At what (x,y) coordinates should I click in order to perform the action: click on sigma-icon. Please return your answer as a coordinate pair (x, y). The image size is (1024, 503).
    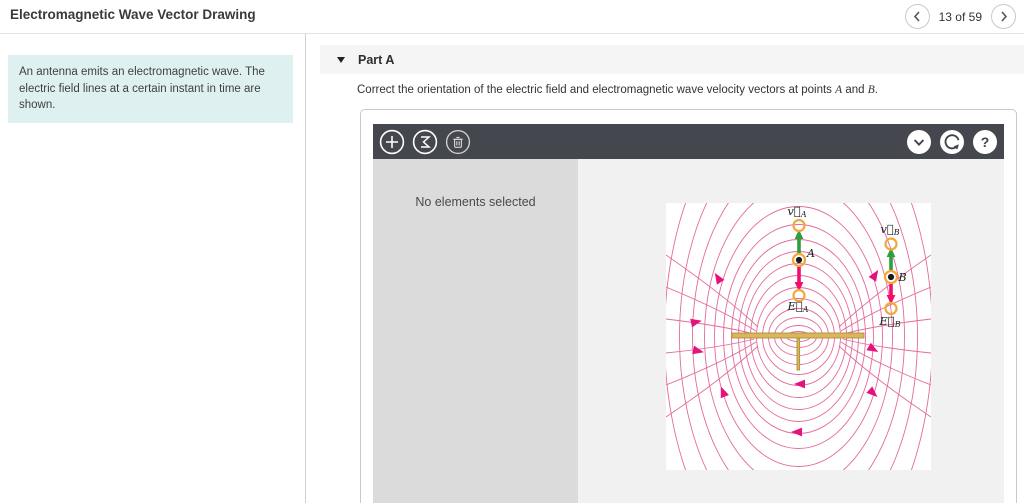
    Looking at the image, I should click on (425, 141).